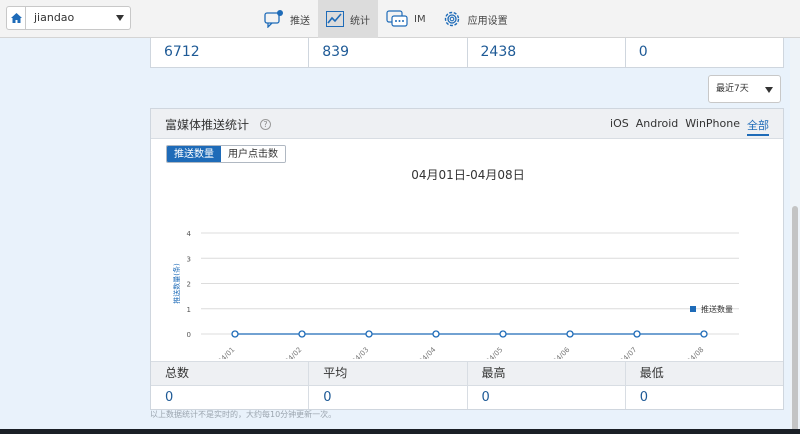 The width and height of the screenshot is (800, 434). What do you see at coordinates (293, 352) in the screenshot?
I see `x-tick-label: 04/02` at bounding box center [293, 352].